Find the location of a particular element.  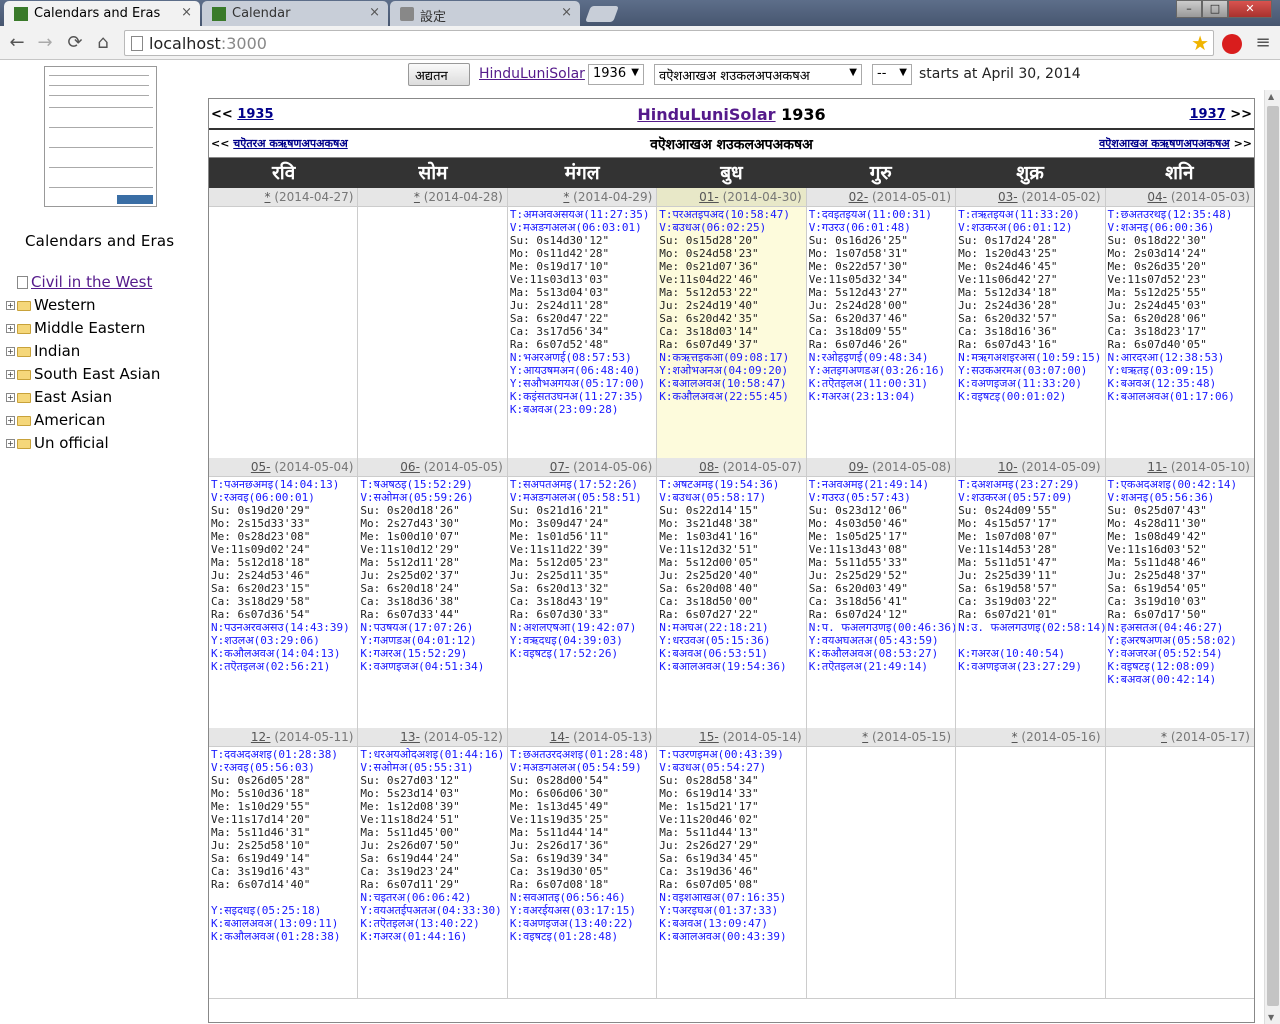

tree-item-american: + American is located at coordinates (55, 420).